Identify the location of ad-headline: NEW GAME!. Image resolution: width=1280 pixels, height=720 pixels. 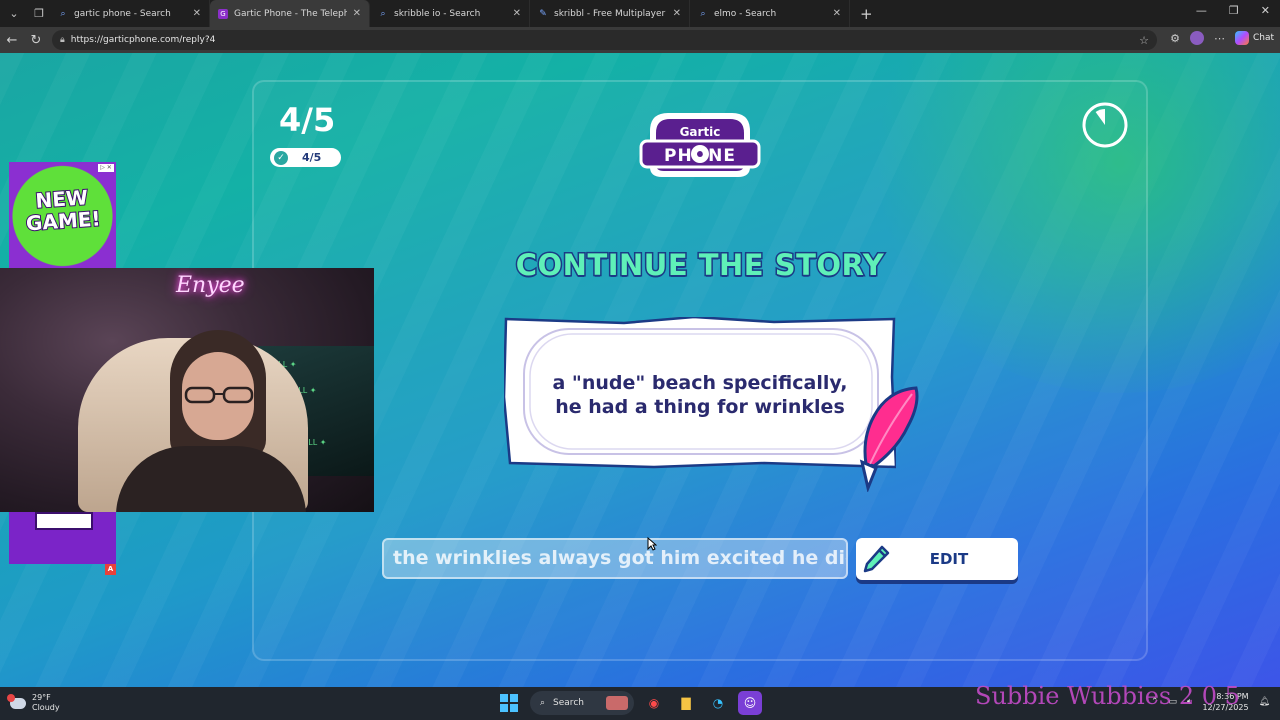
(62, 210).